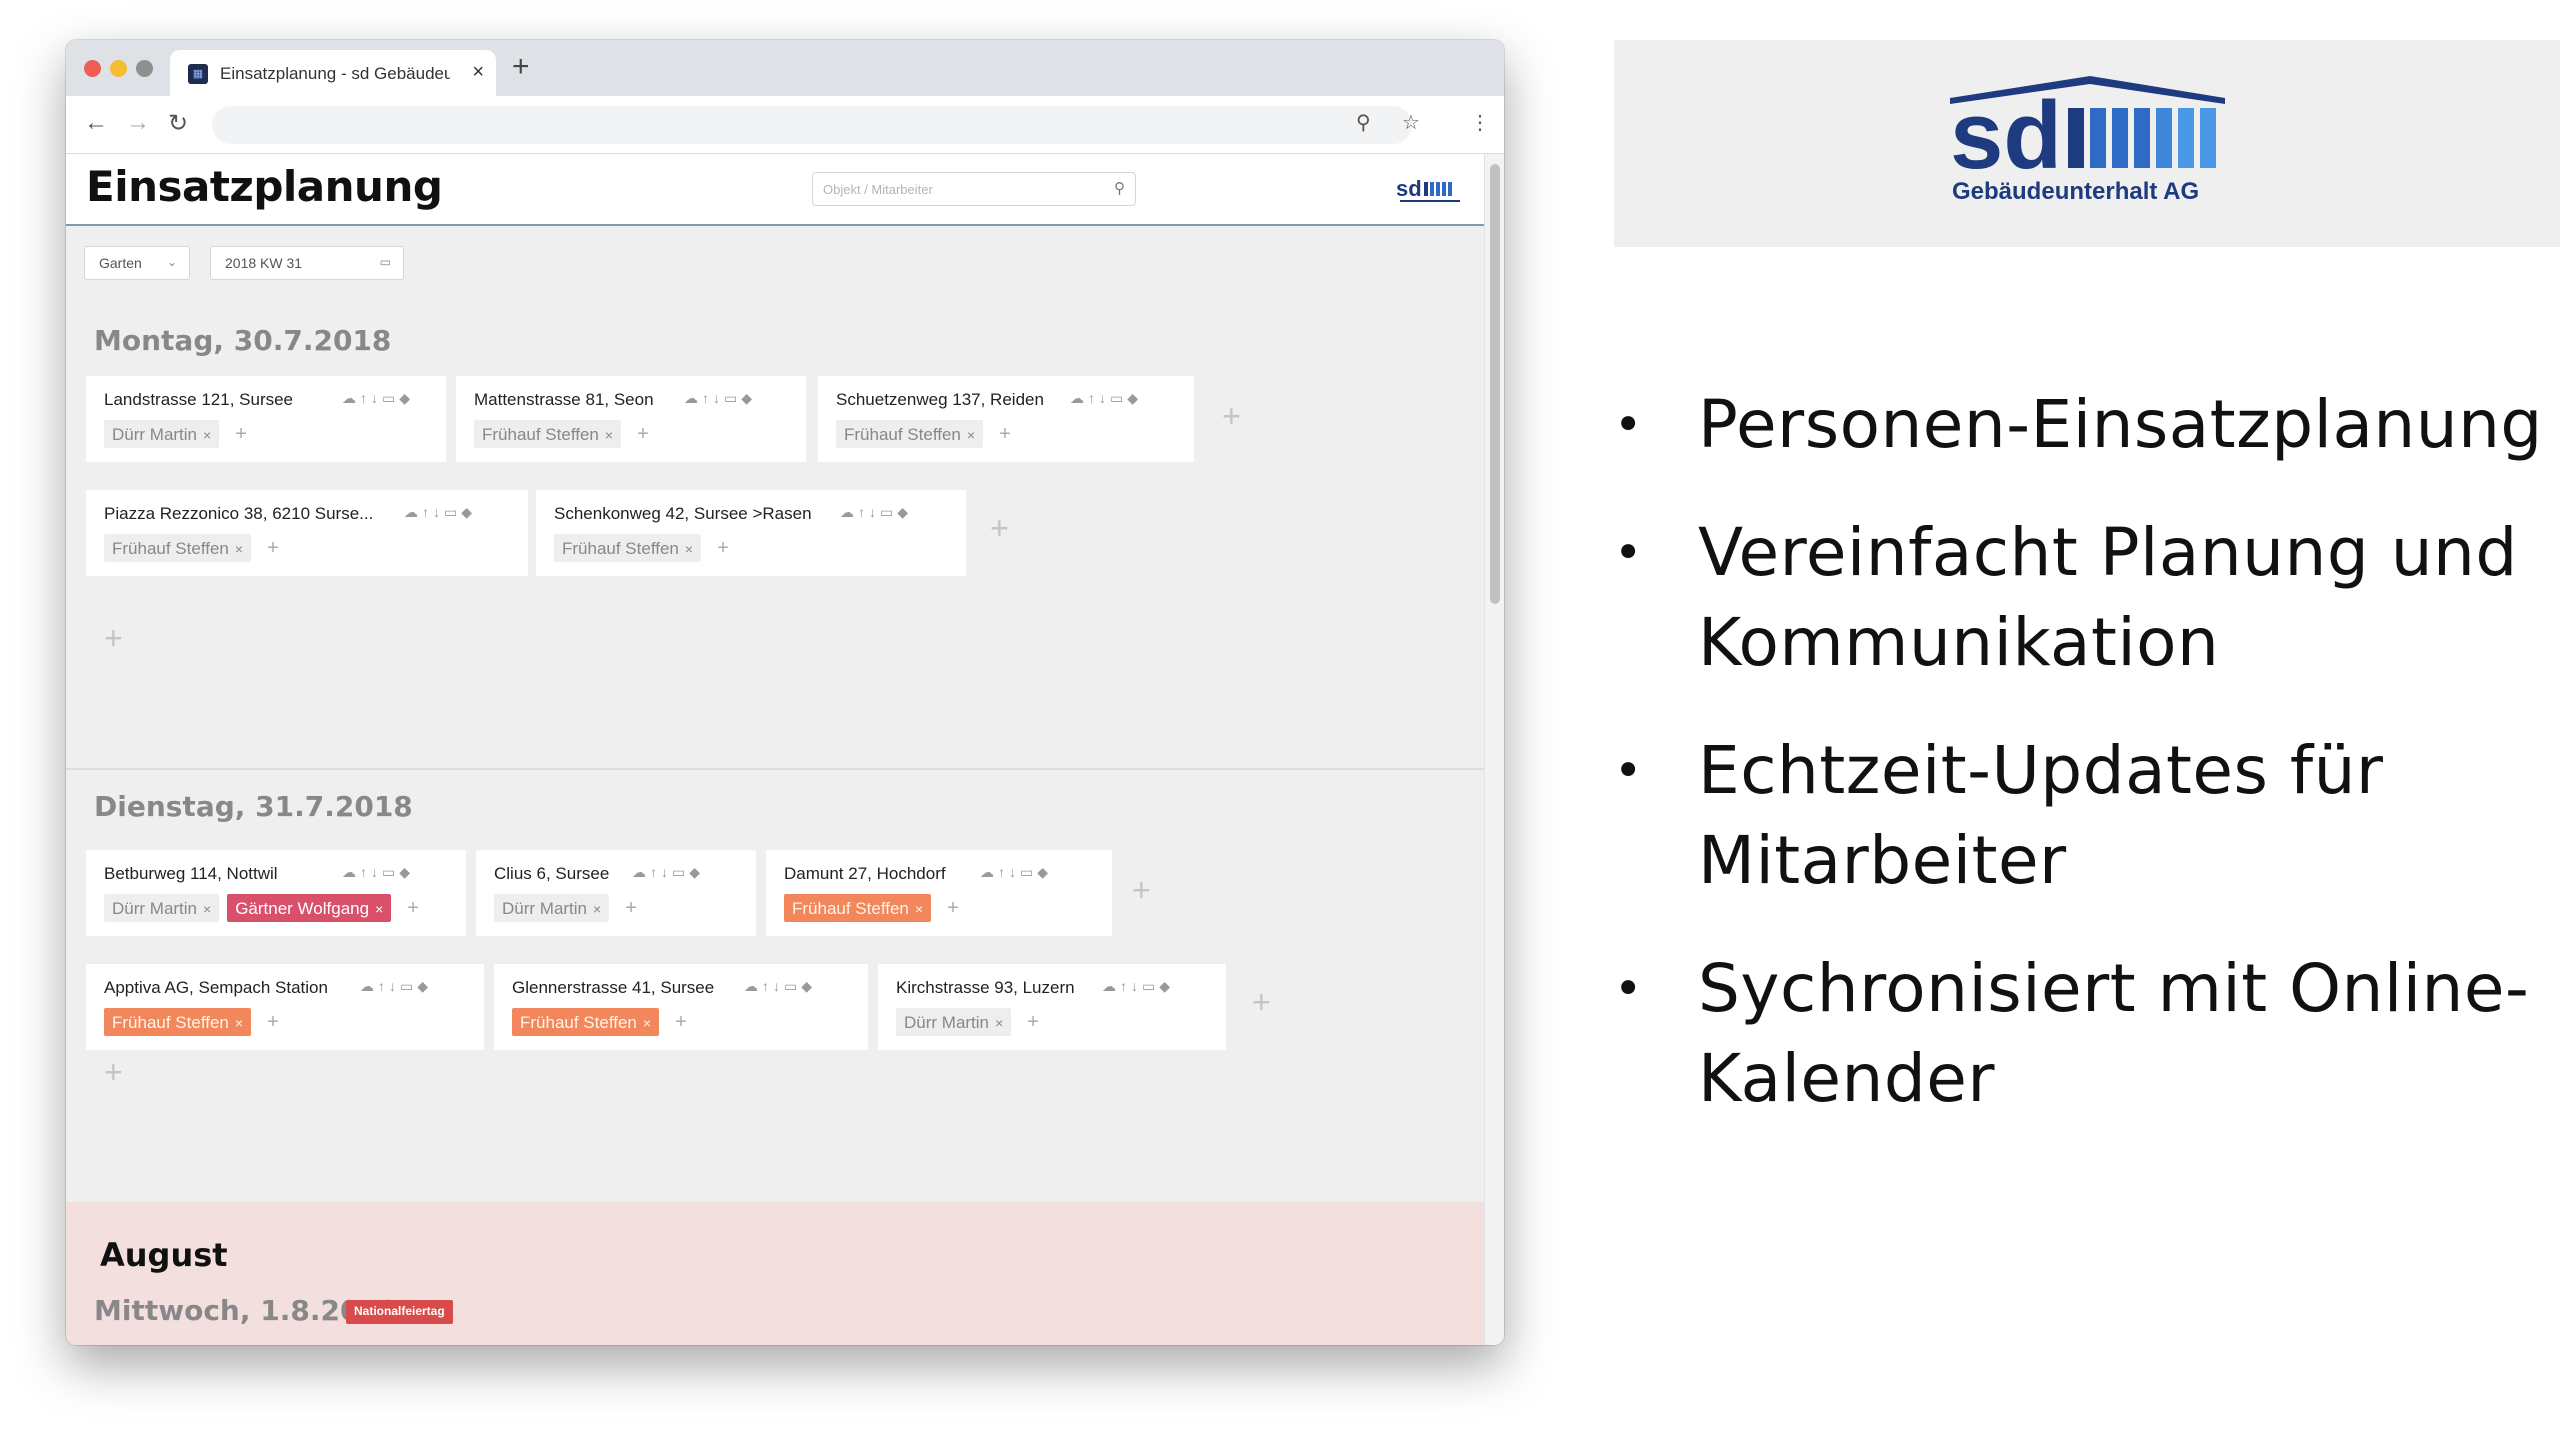  I want to click on card-title: Kirchstrasse 93, Luzern, so click(985, 987).